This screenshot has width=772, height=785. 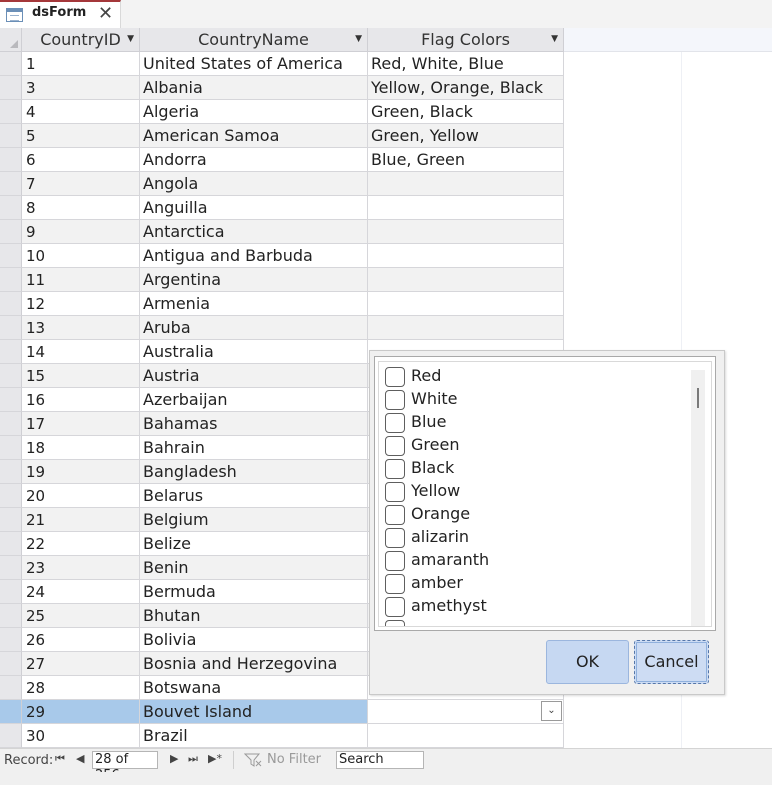 I want to click on list-item, so click(x=535, y=622).